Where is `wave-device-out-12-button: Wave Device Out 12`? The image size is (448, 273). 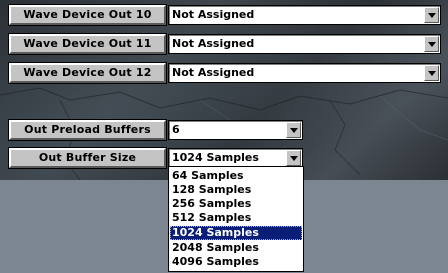
wave-device-out-12-button: Wave Device Out 12 is located at coordinates (87, 73).